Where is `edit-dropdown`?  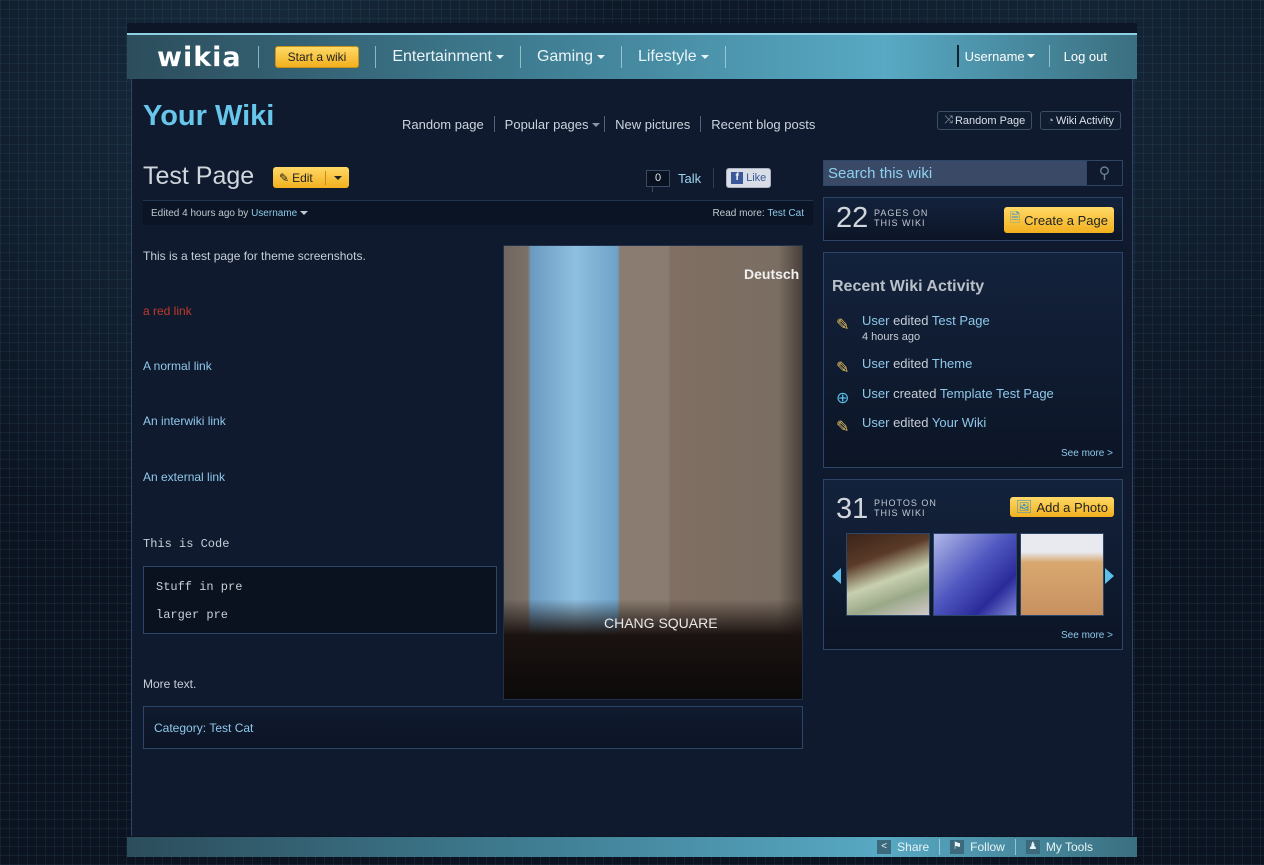
edit-dropdown is located at coordinates (337, 178).